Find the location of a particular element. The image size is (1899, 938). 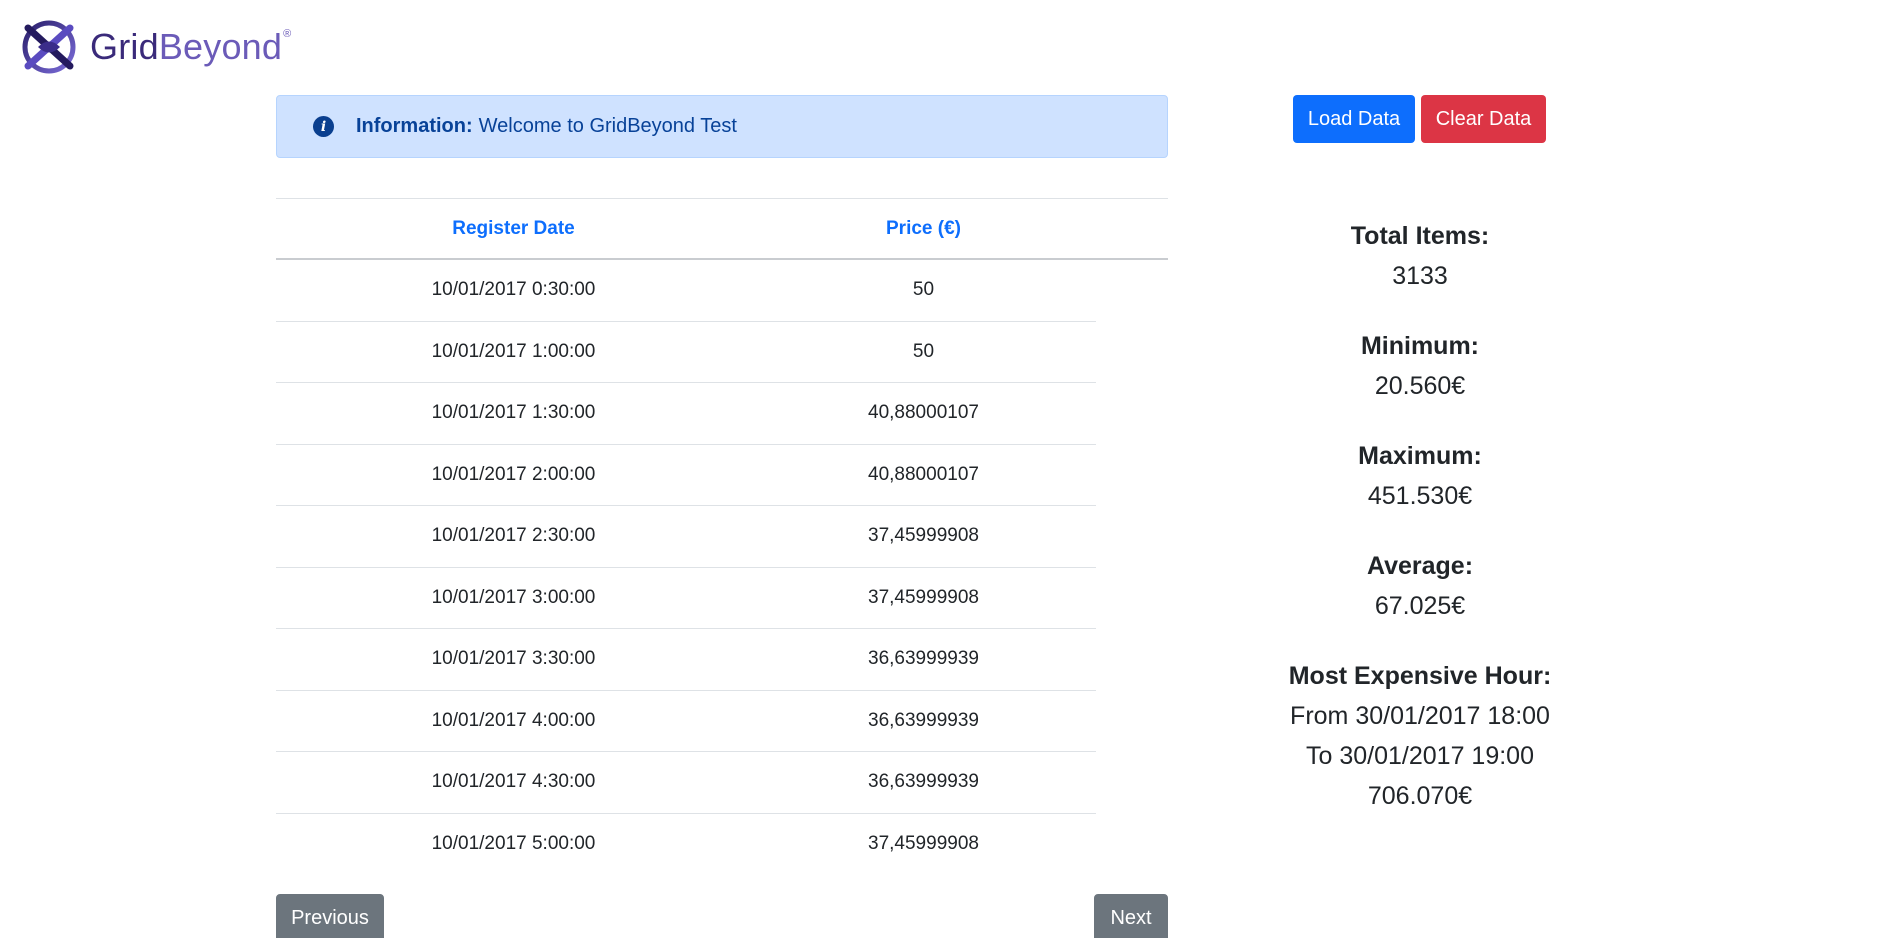

table-row: 10/01/2017 5:00:00 37,45999908 is located at coordinates (686, 845).